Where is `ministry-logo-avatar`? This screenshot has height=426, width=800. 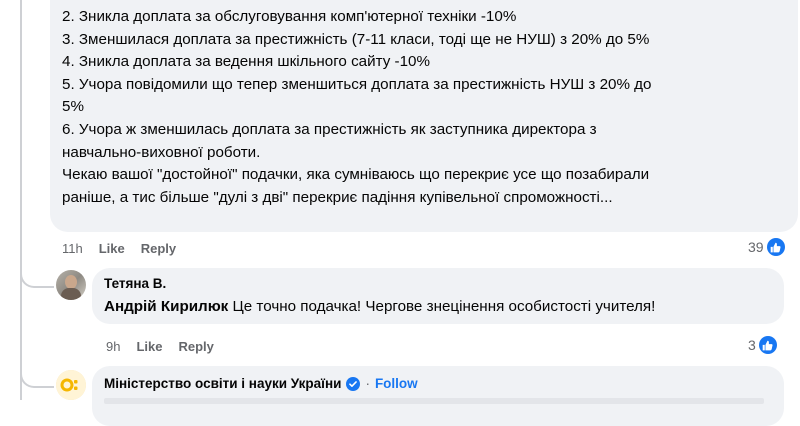
ministry-logo-avatar is located at coordinates (71, 385).